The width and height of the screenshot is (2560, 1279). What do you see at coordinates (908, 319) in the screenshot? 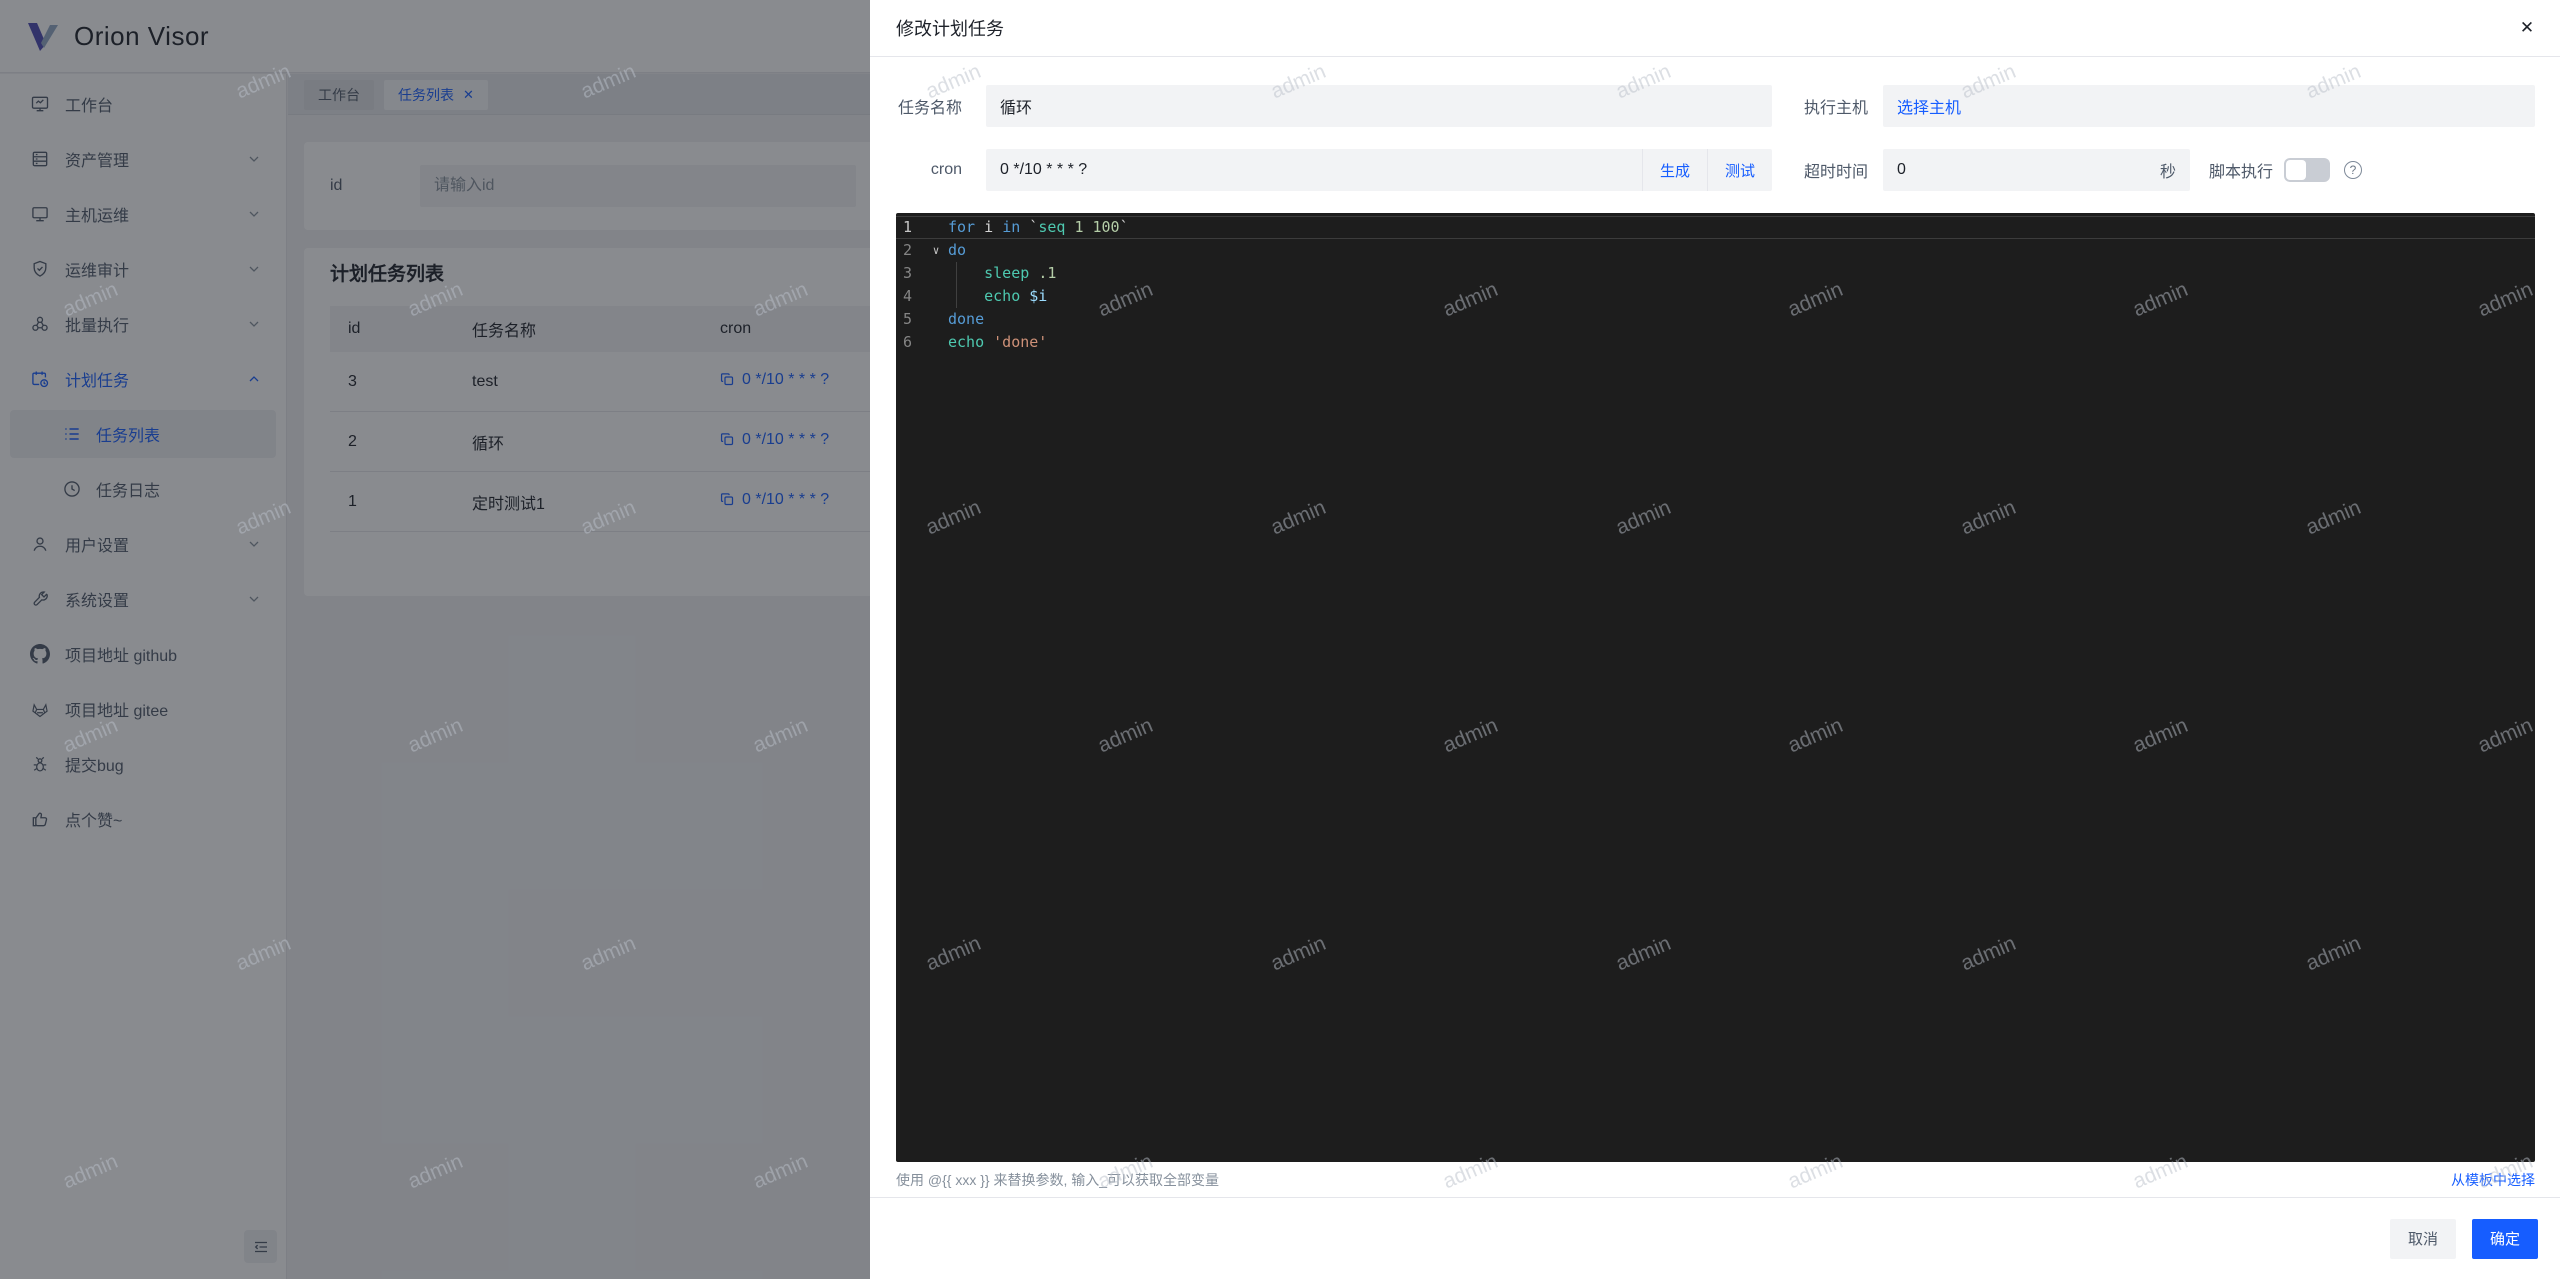
I see `line-number: 5` at bounding box center [908, 319].